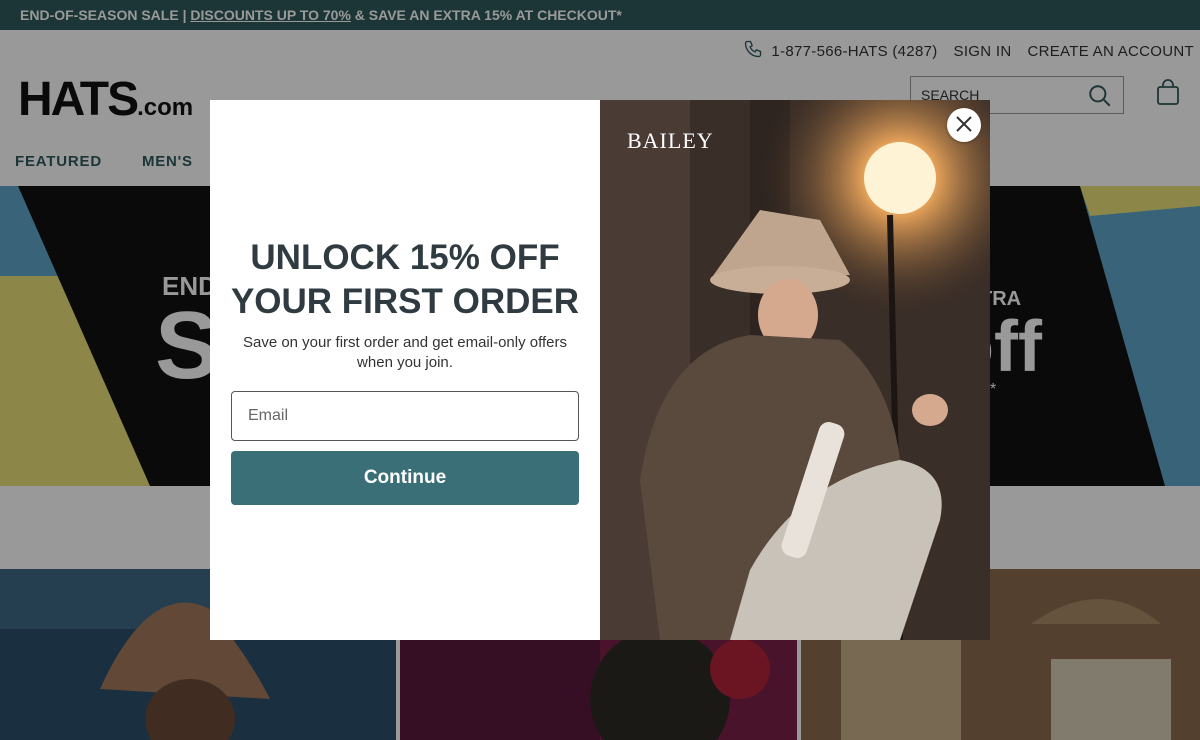 The width and height of the screenshot is (1200, 740). I want to click on close-button, so click(964, 125).